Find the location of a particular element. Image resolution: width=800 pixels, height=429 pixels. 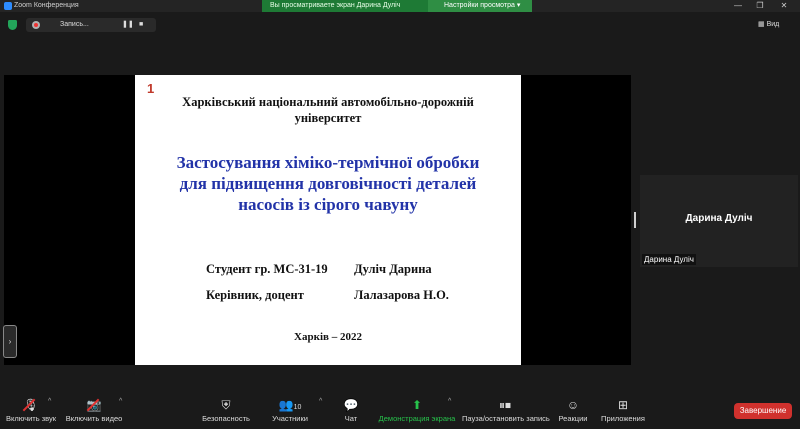

student-name: Дуліч Дарина is located at coordinates (393, 269).